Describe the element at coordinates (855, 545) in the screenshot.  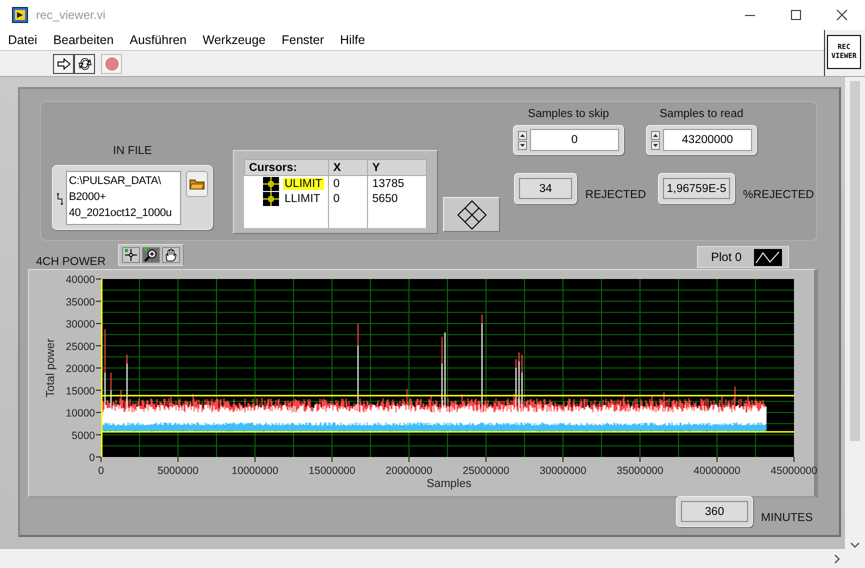
I see `chevron-down-icon` at that location.